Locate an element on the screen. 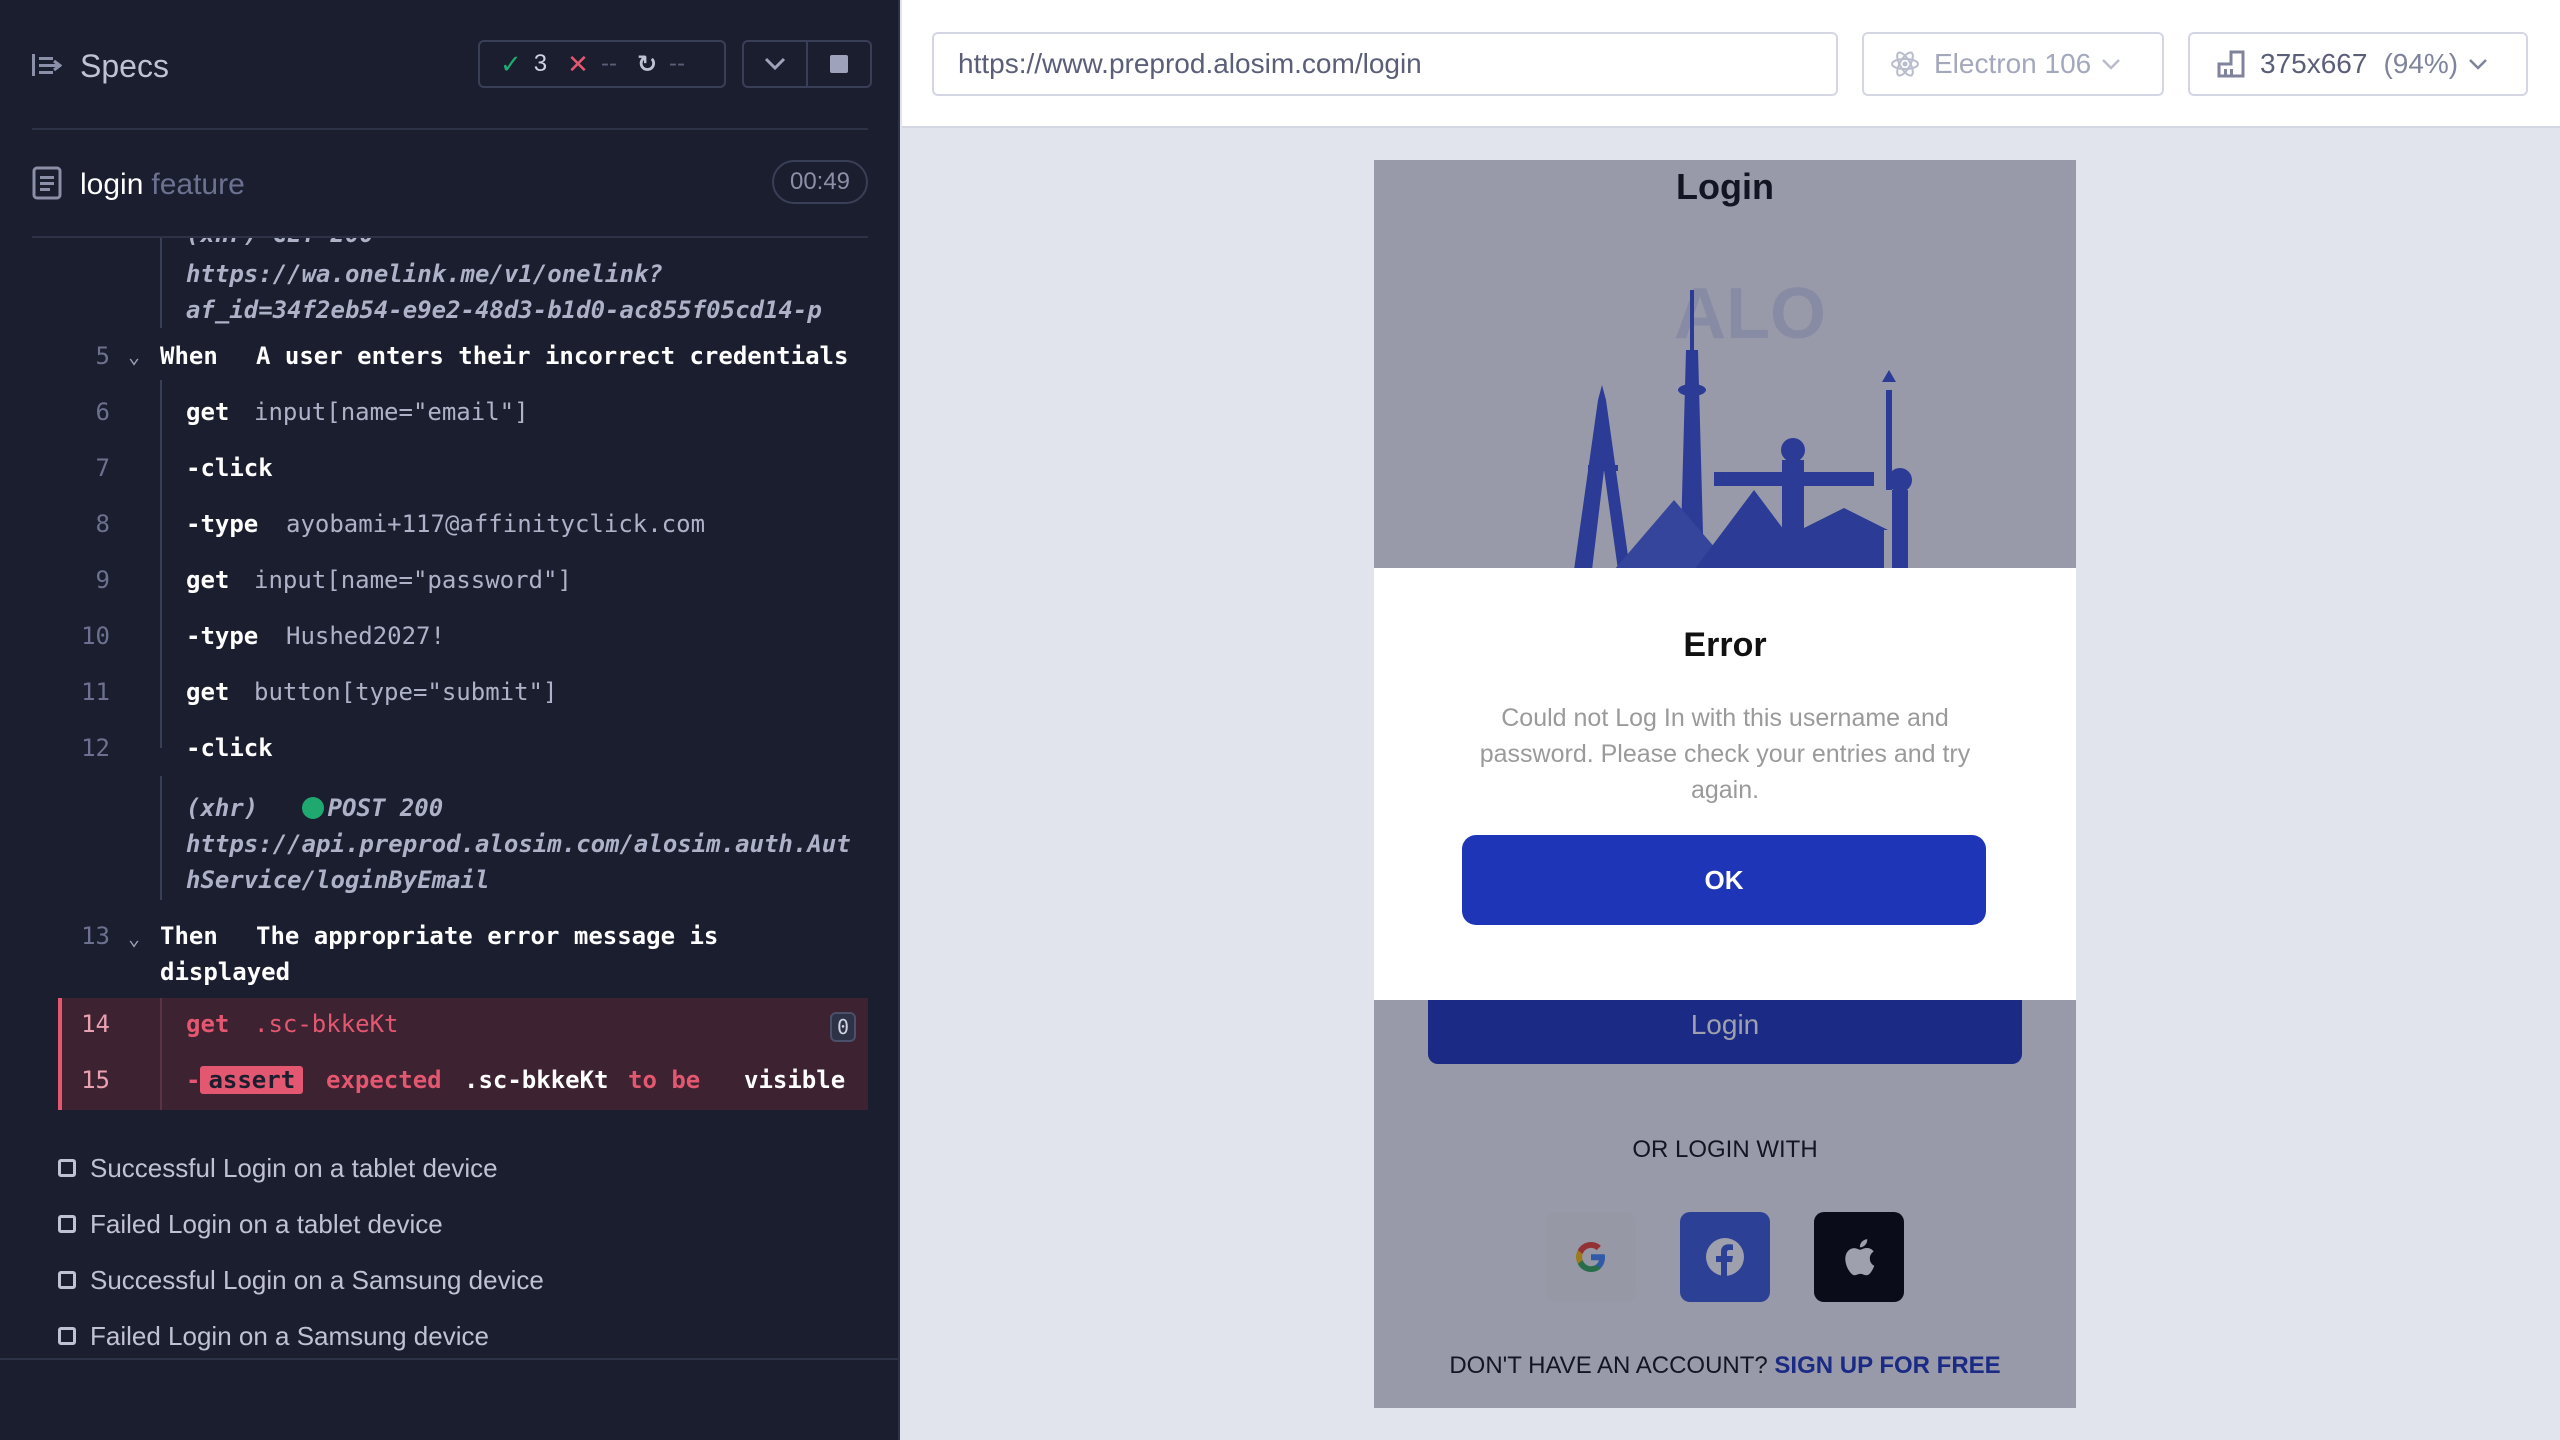 The width and height of the screenshot is (2560, 1440). feature-name: login is located at coordinates (112, 184).